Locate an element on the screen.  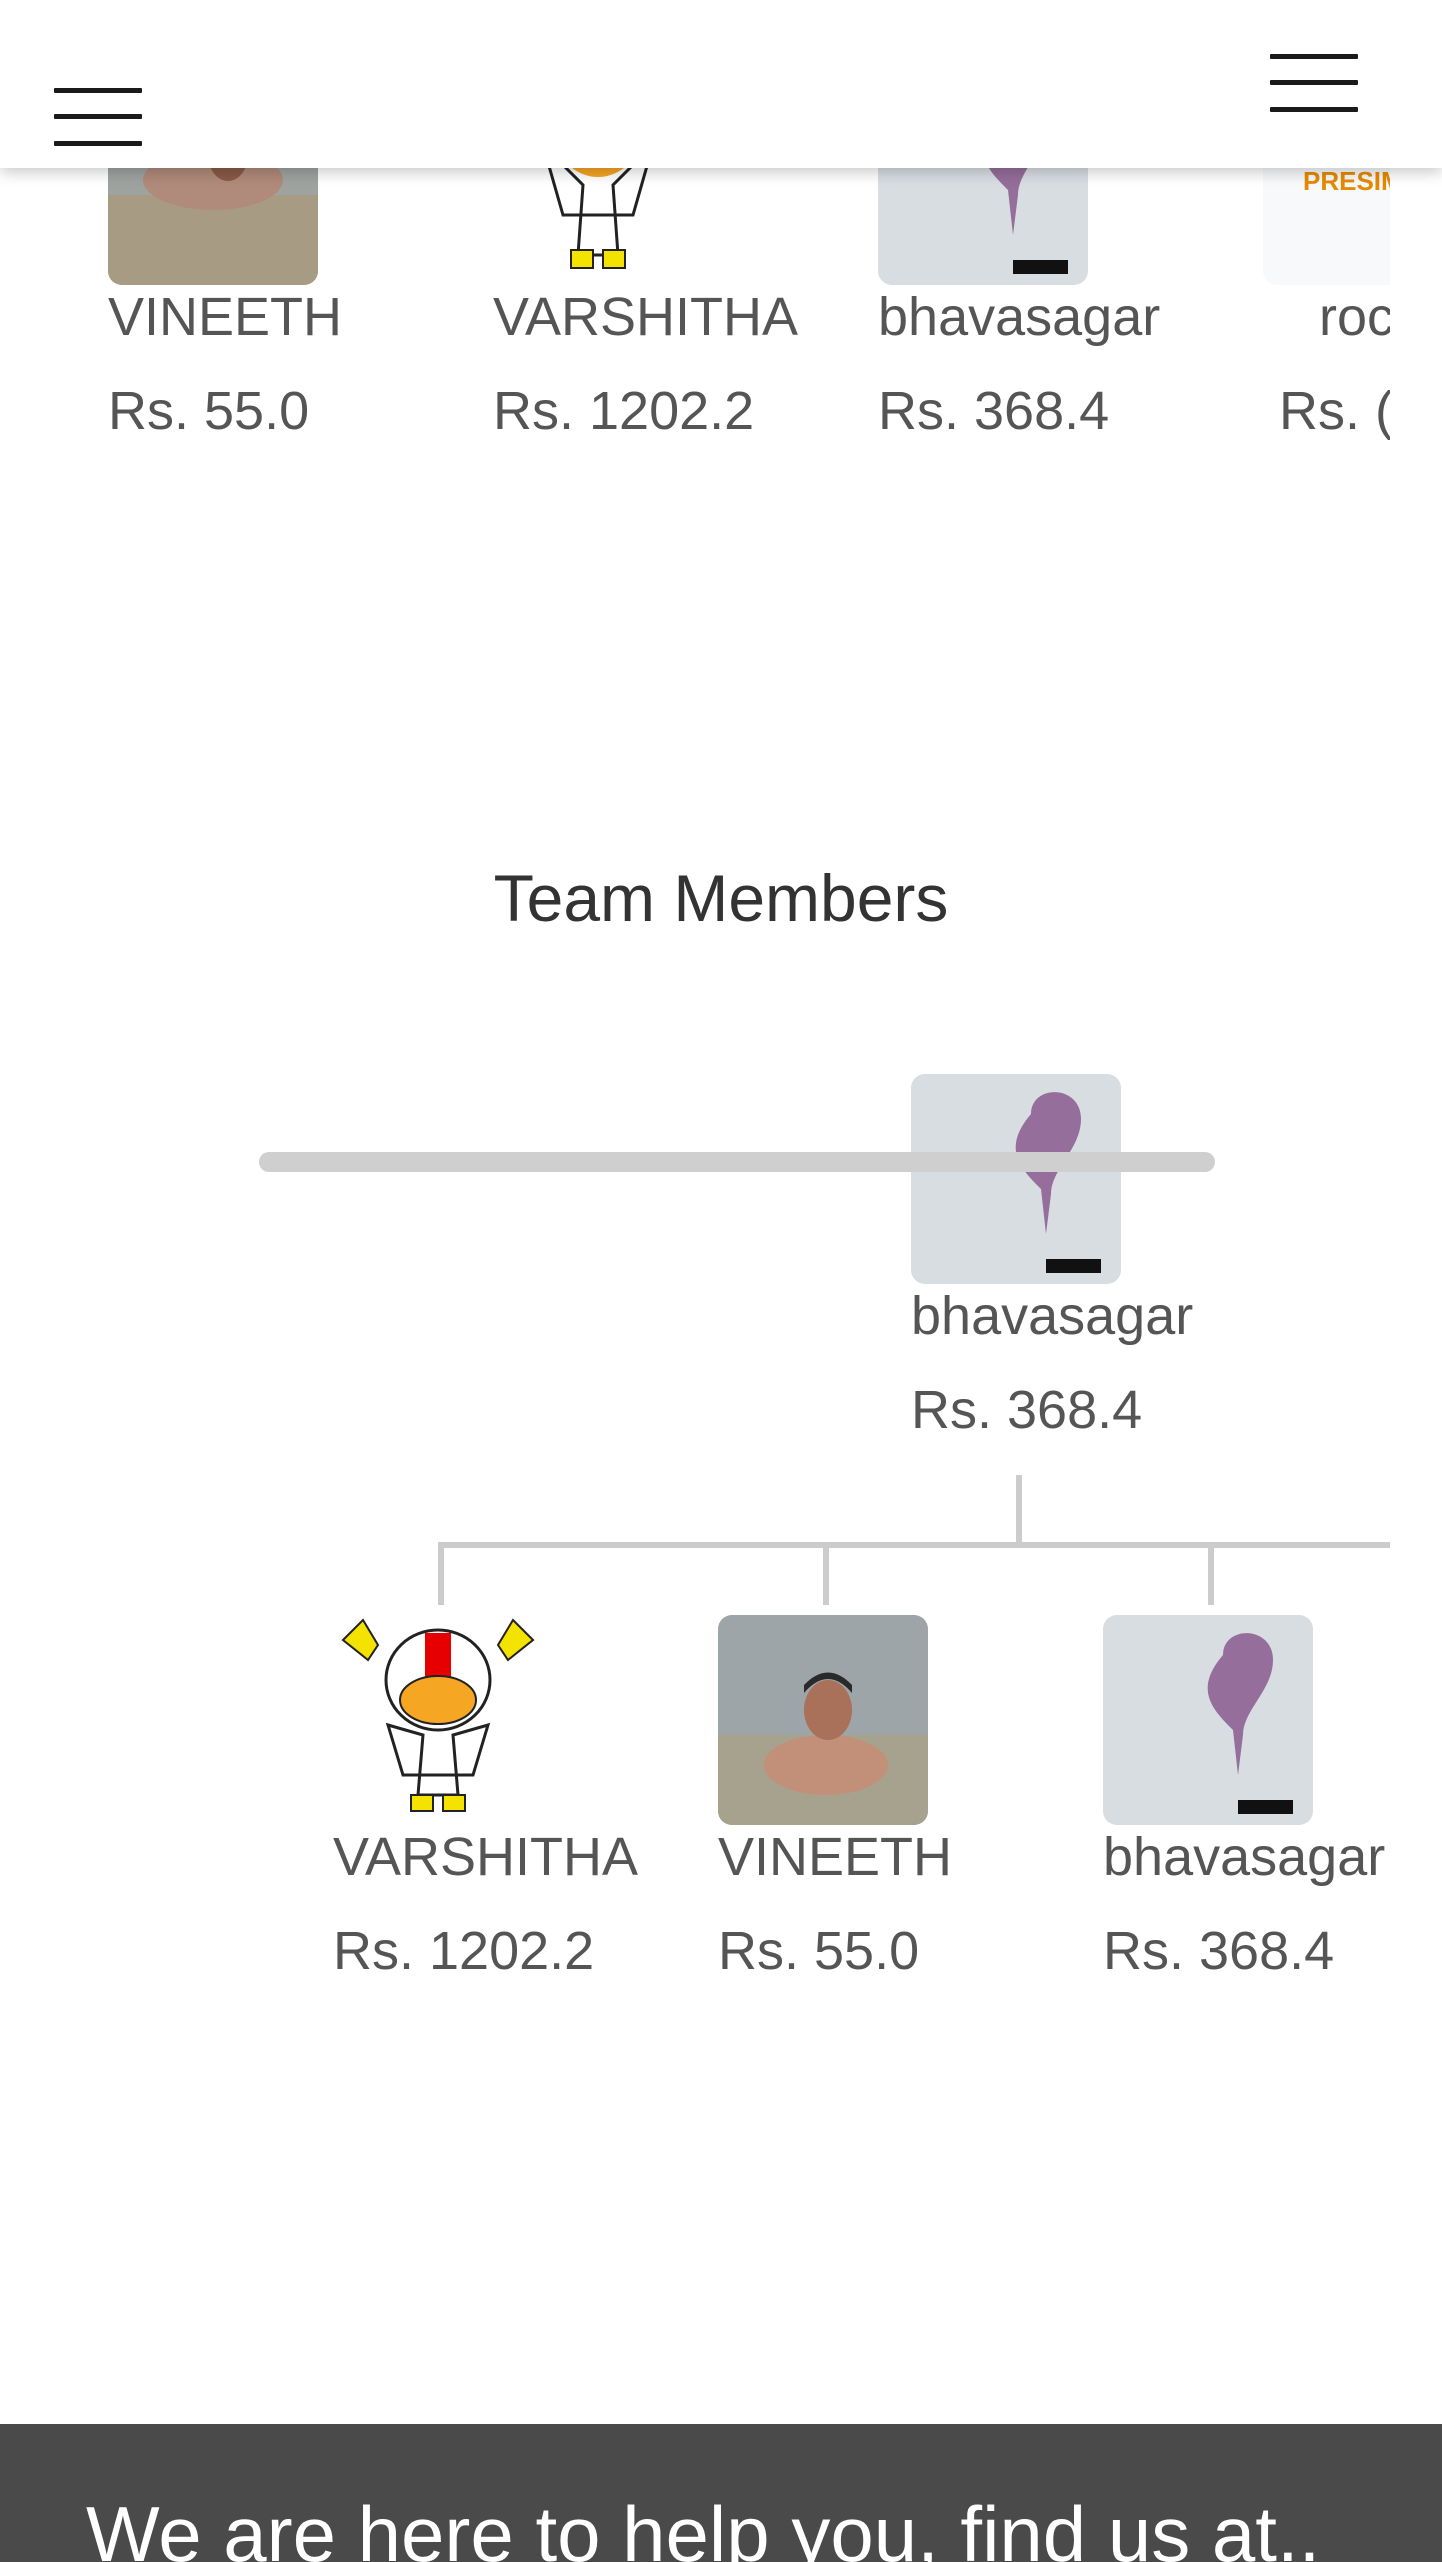
member-card: PRESIM roc Rs. ( is located at coordinates (1326, 296).